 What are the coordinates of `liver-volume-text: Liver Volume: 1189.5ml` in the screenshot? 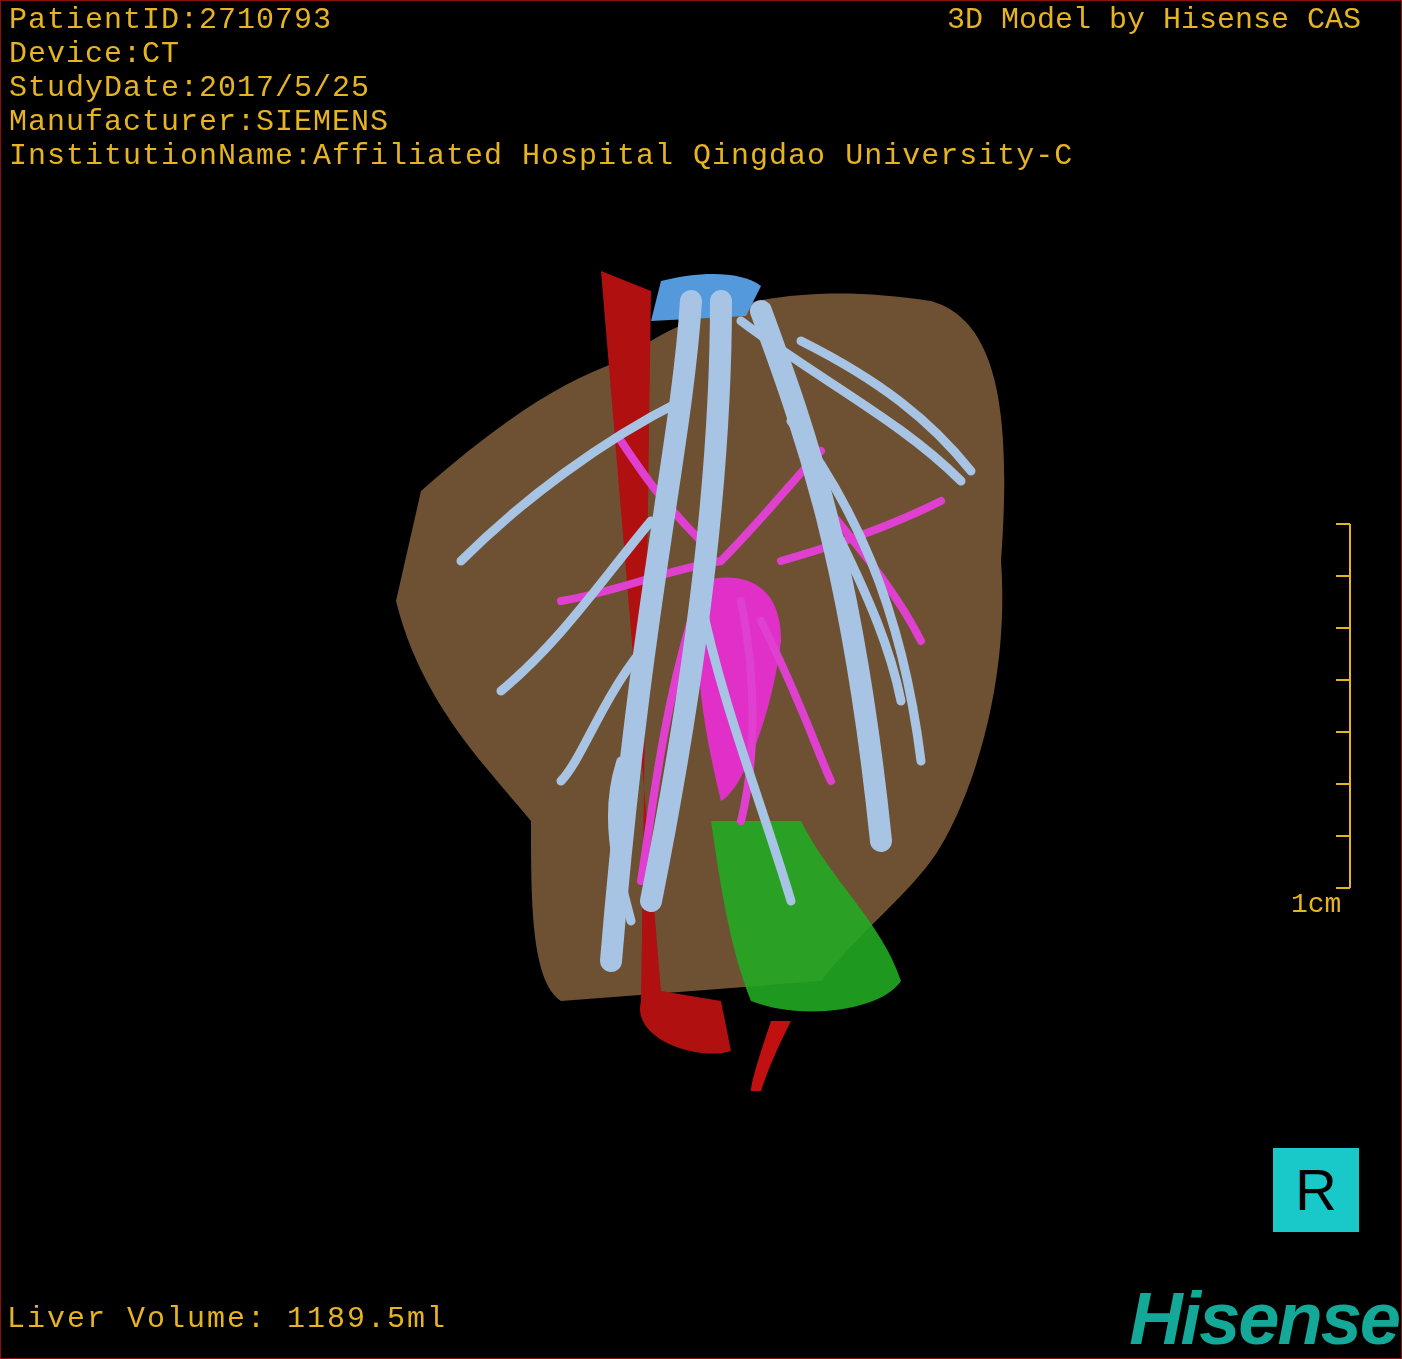 It's located at (227, 1319).